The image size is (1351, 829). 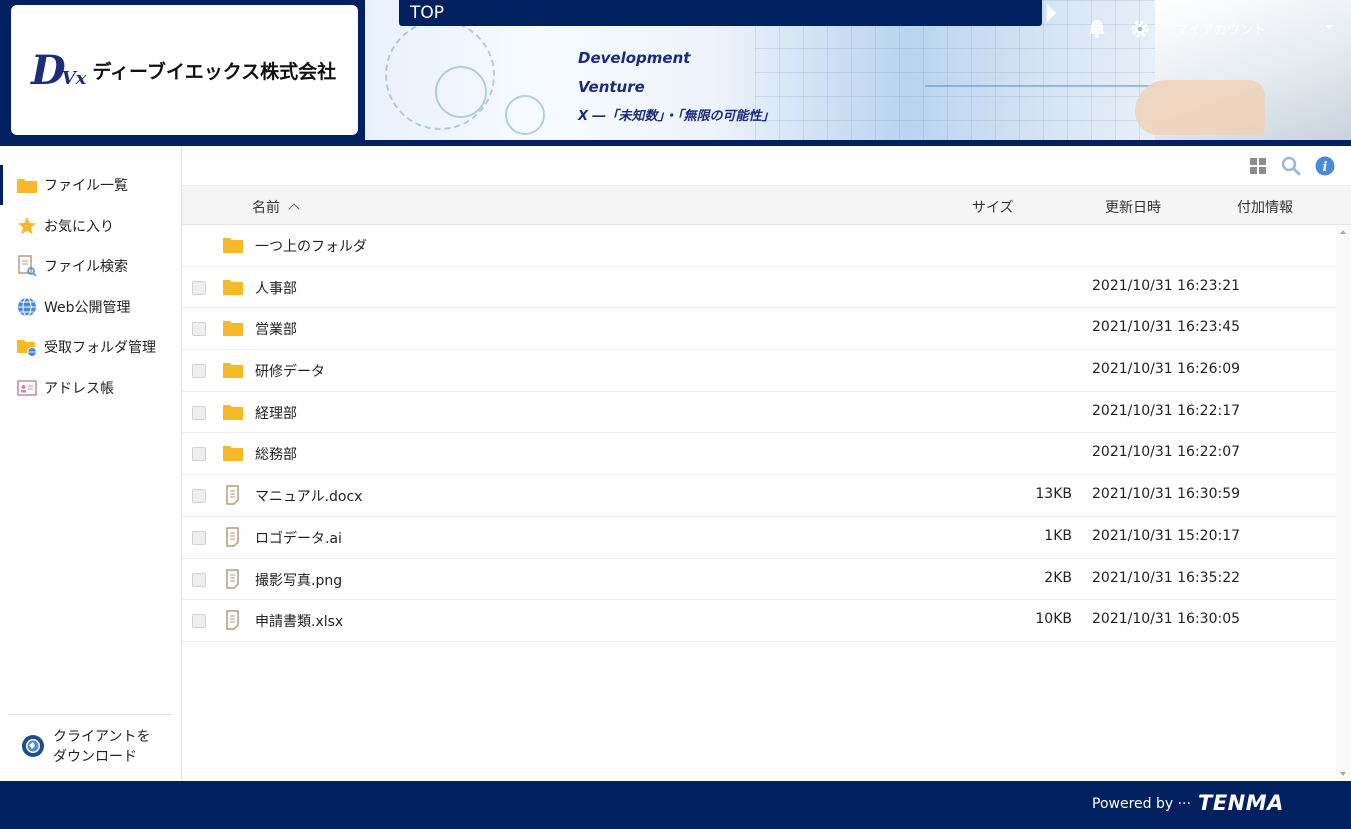 I want to click on download-line1: クライアントを, so click(x=102, y=737).